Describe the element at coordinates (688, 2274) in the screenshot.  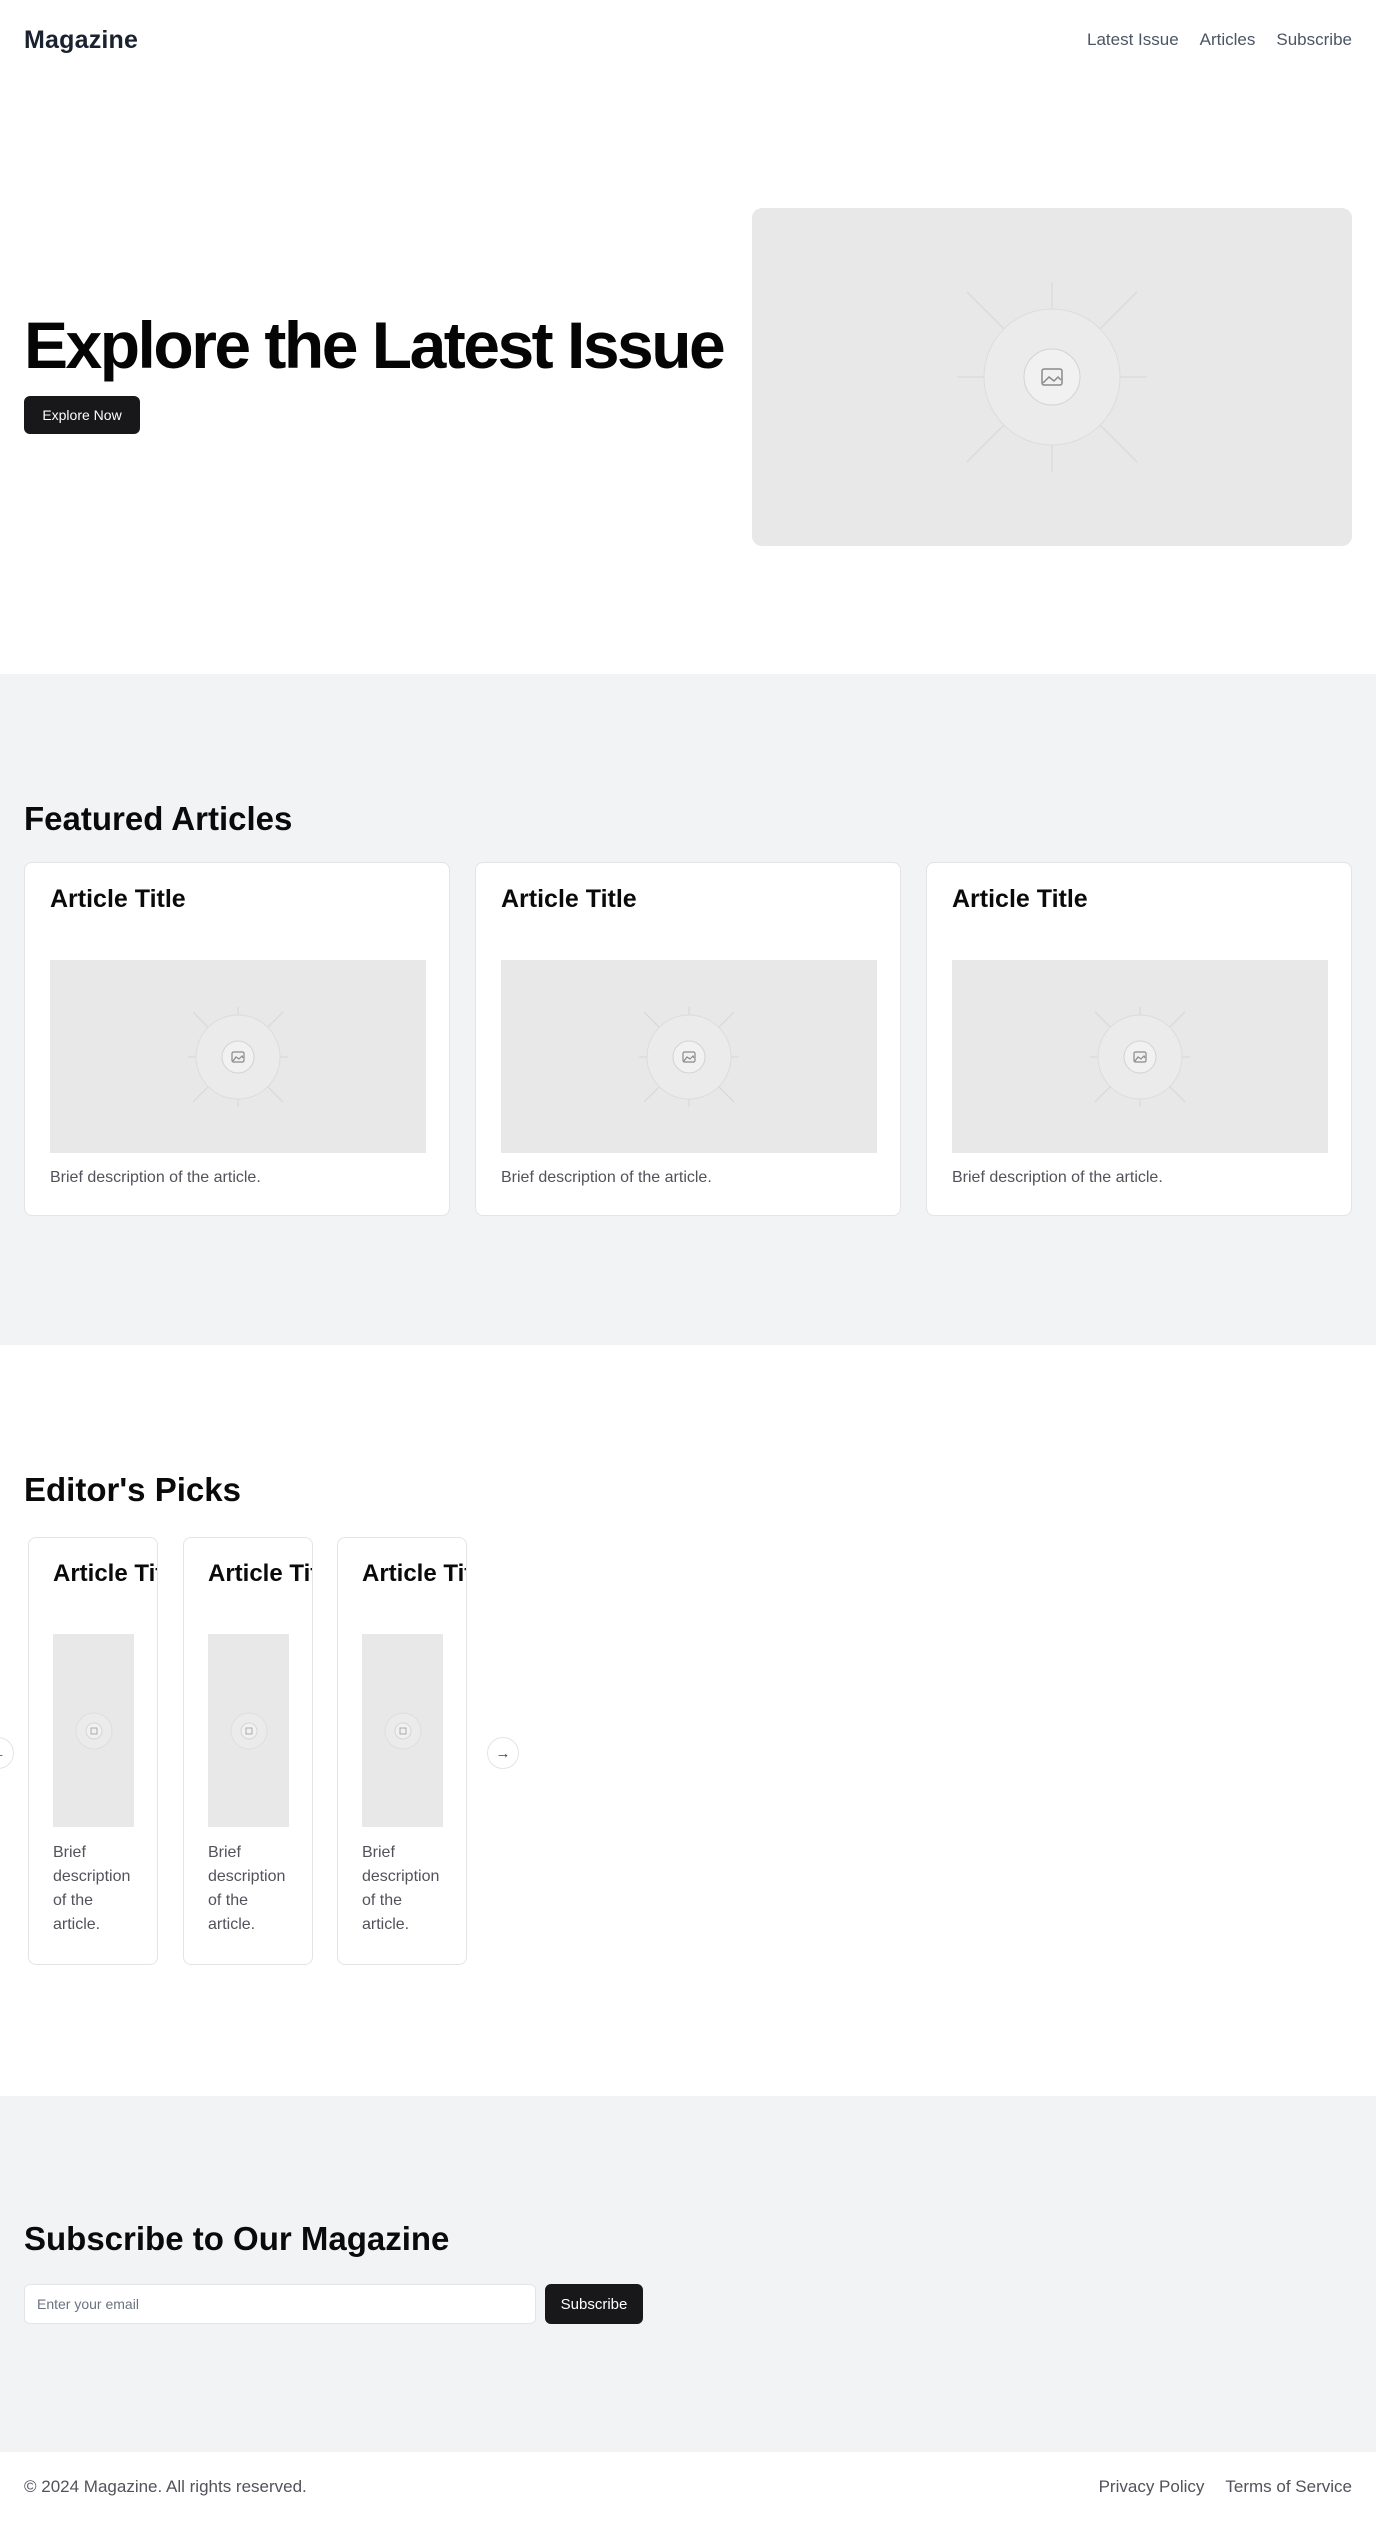
I see `subscribe-section: Subscribe to Our Magazine Subscribe` at that location.